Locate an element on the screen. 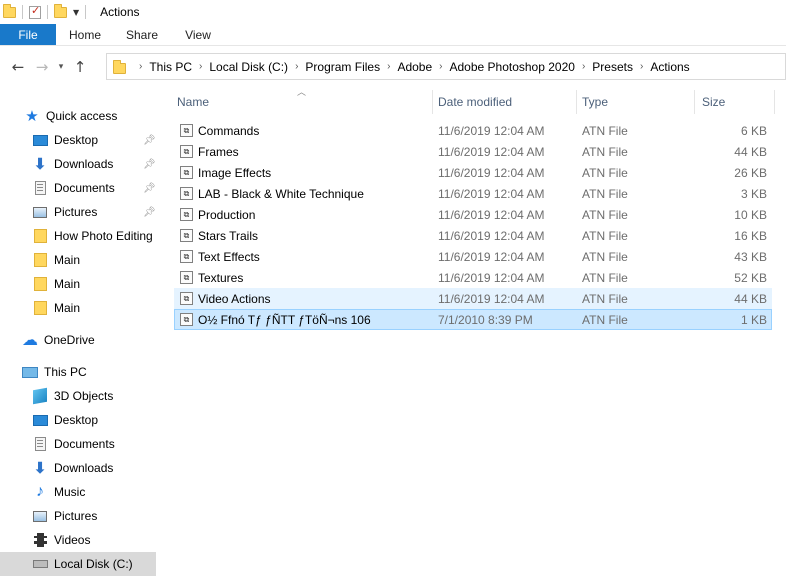 The height and width of the screenshot is (584, 786). breadcrumb-adobe: Adobe is located at coordinates (414, 67).